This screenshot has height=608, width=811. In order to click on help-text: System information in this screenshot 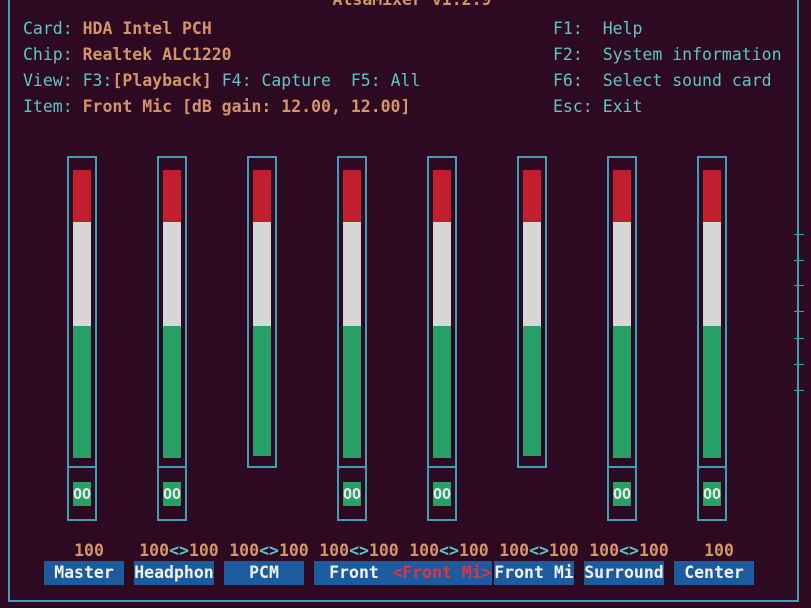, I will do `click(692, 54)`.